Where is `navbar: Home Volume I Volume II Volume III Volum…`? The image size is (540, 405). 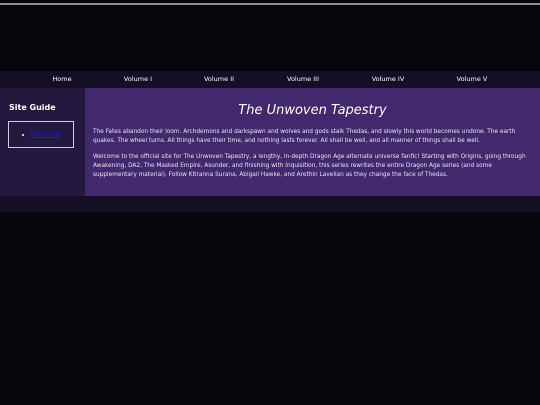
navbar: Home Volume I Volume II Volume III Volum… is located at coordinates (270, 79).